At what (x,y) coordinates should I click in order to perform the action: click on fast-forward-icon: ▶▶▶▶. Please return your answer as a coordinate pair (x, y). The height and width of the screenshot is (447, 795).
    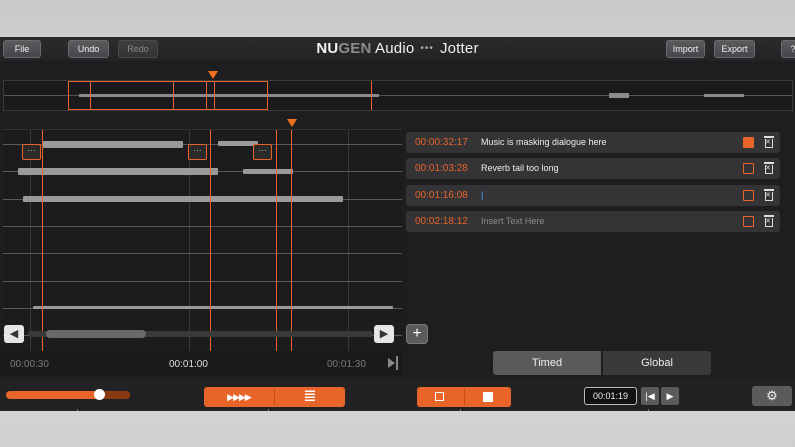
    Looking at the image, I should click on (239, 397).